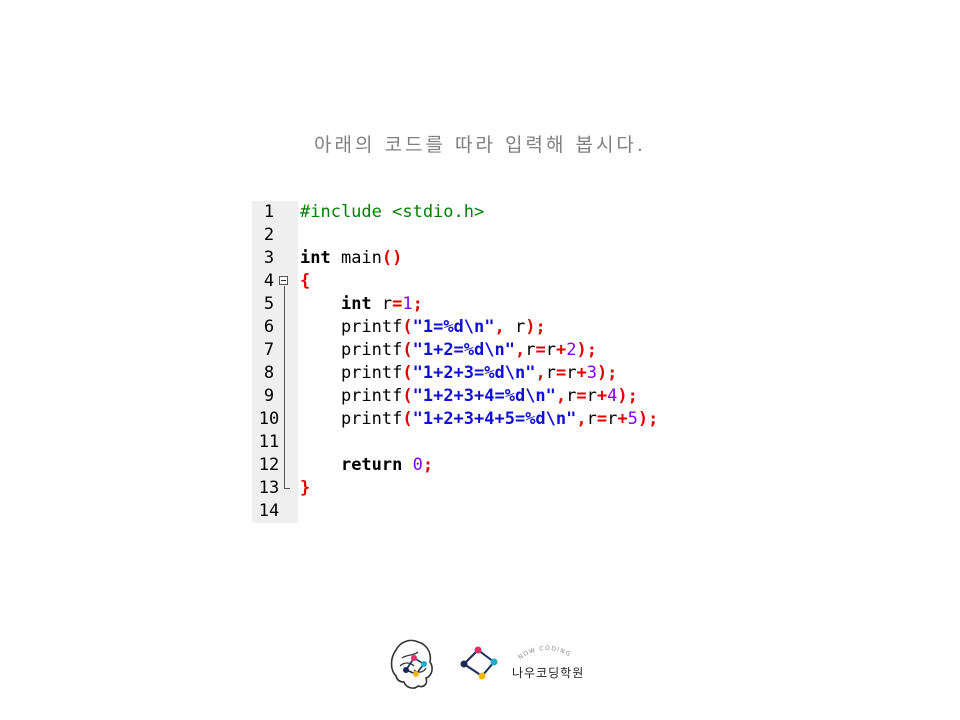 The height and width of the screenshot is (720, 960). What do you see at coordinates (463, 350) in the screenshot?
I see `code-token: "1+2=%d\n"` at bounding box center [463, 350].